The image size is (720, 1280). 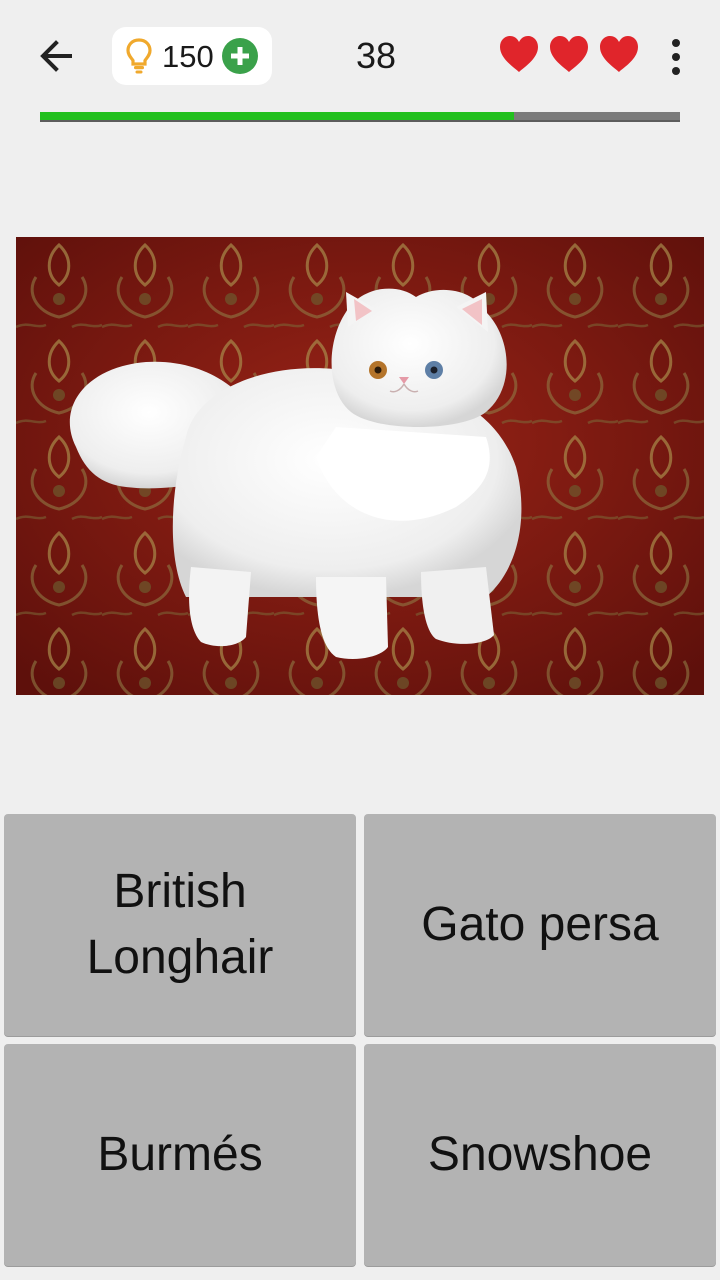 I want to click on arrow-left-icon, so click(x=56, y=56).